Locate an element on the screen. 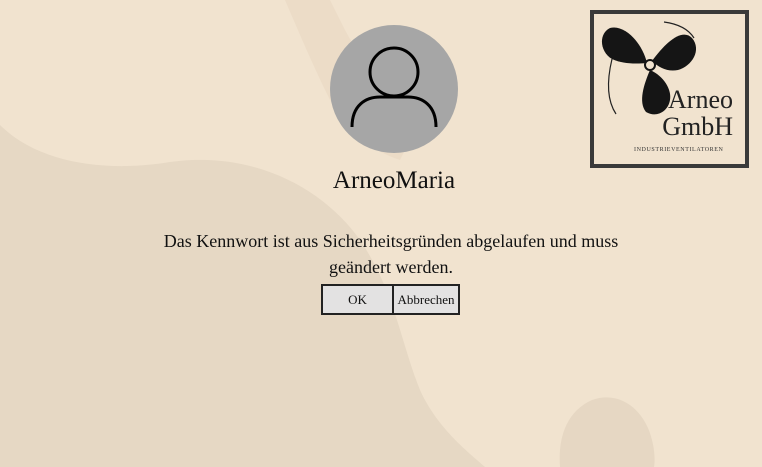 This screenshot has height=467, width=762. logo-company-name-line1: Arneo is located at coordinates (700, 99).